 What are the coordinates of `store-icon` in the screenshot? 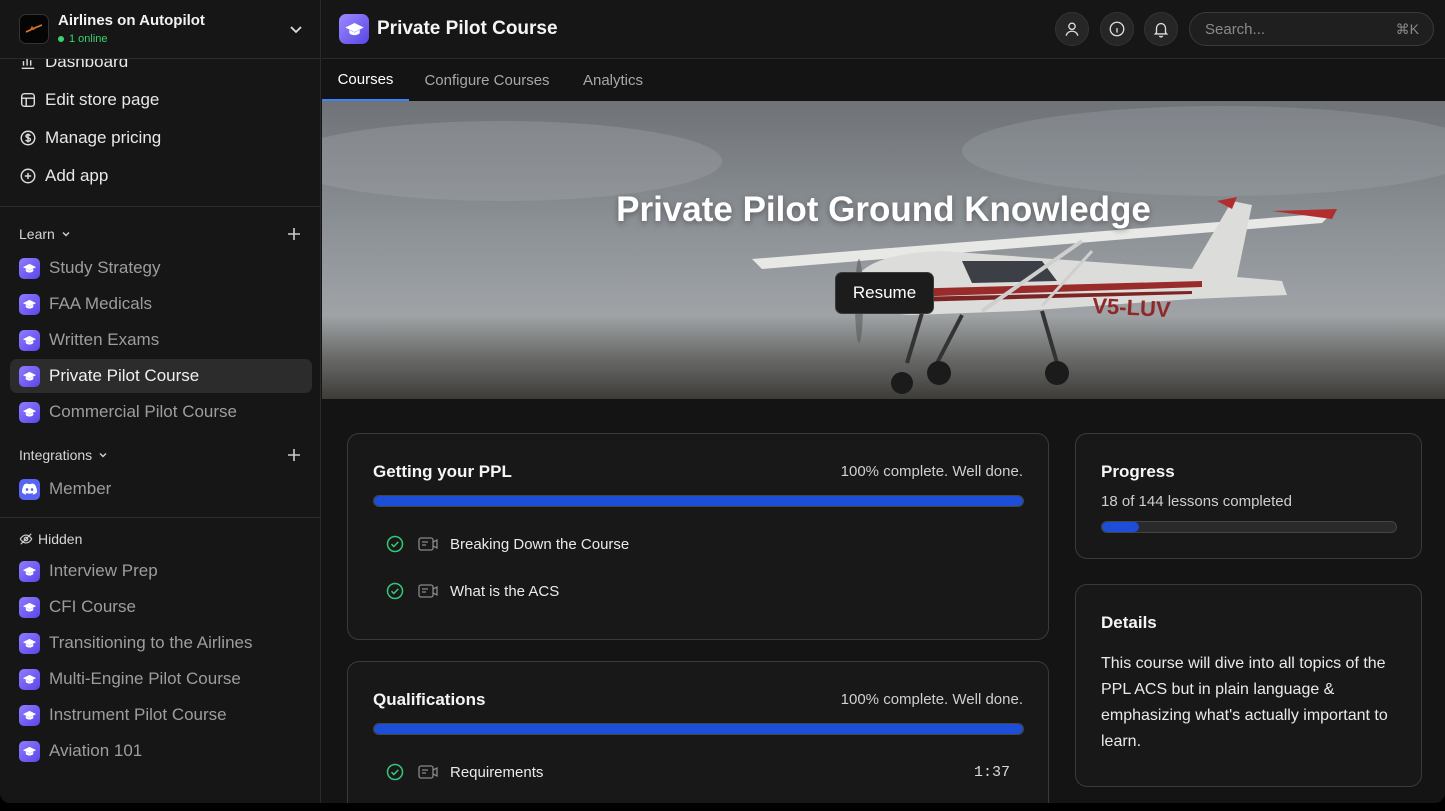 It's located at (28, 100).